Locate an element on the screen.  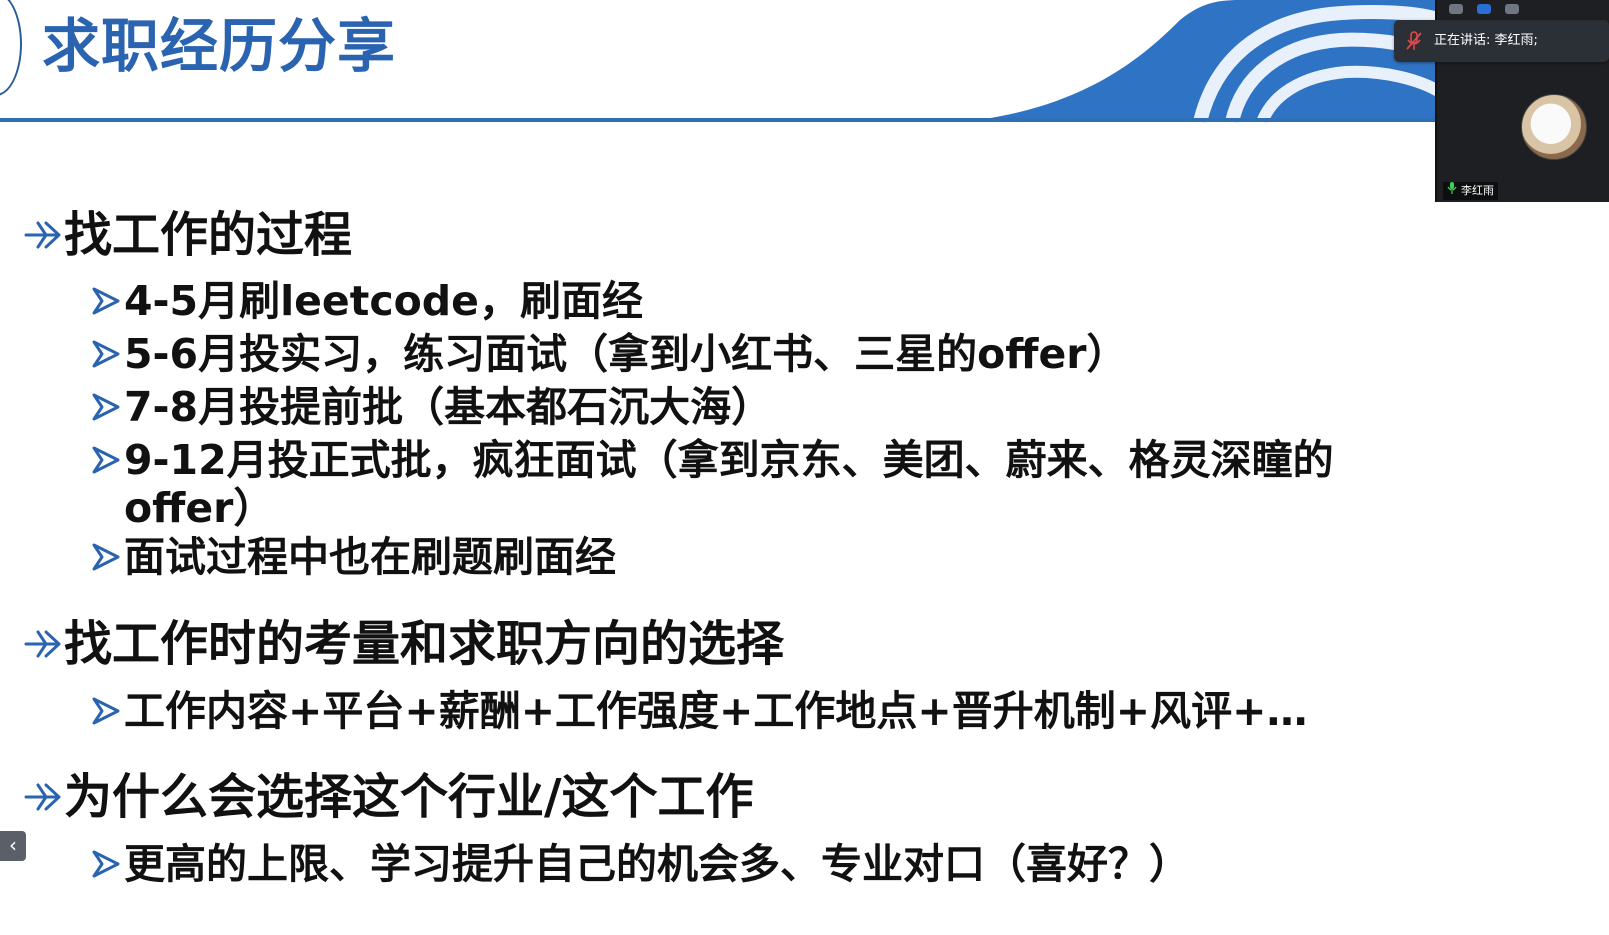
avatar is located at coordinates (1554, 127).